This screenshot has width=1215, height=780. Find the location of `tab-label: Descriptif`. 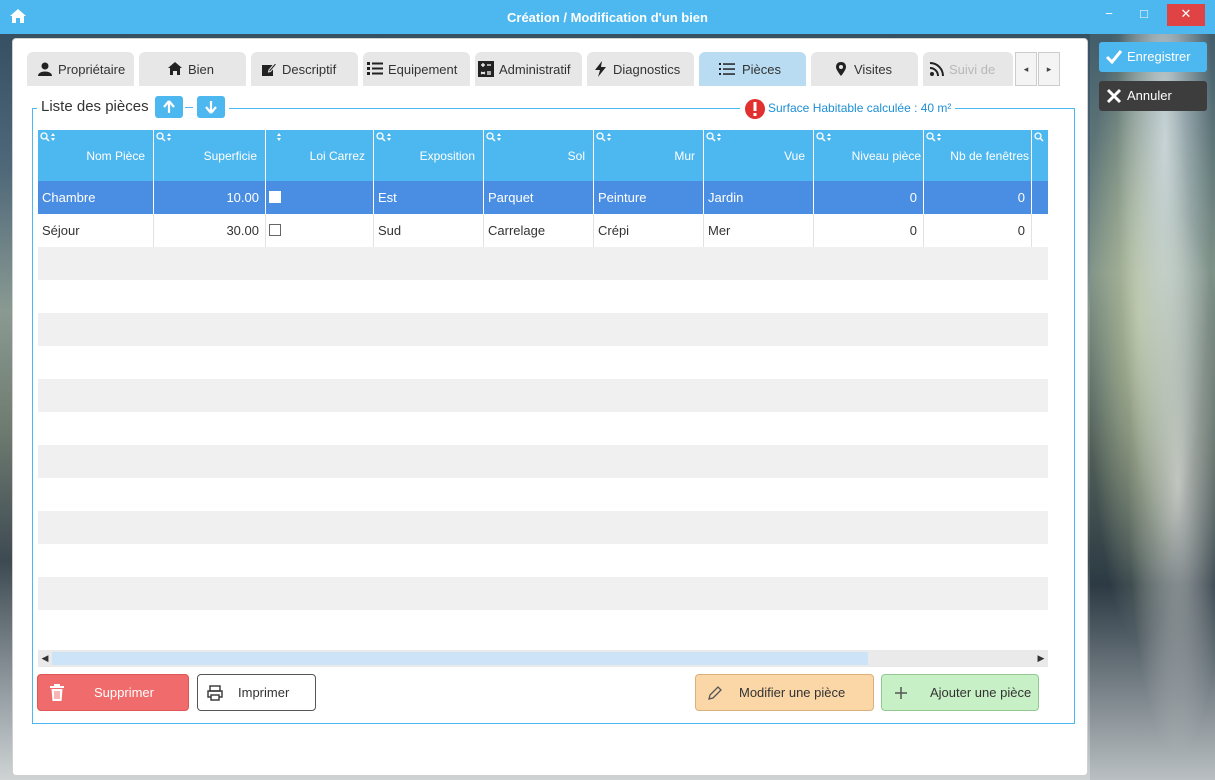

tab-label: Descriptif is located at coordinates (309, 69).